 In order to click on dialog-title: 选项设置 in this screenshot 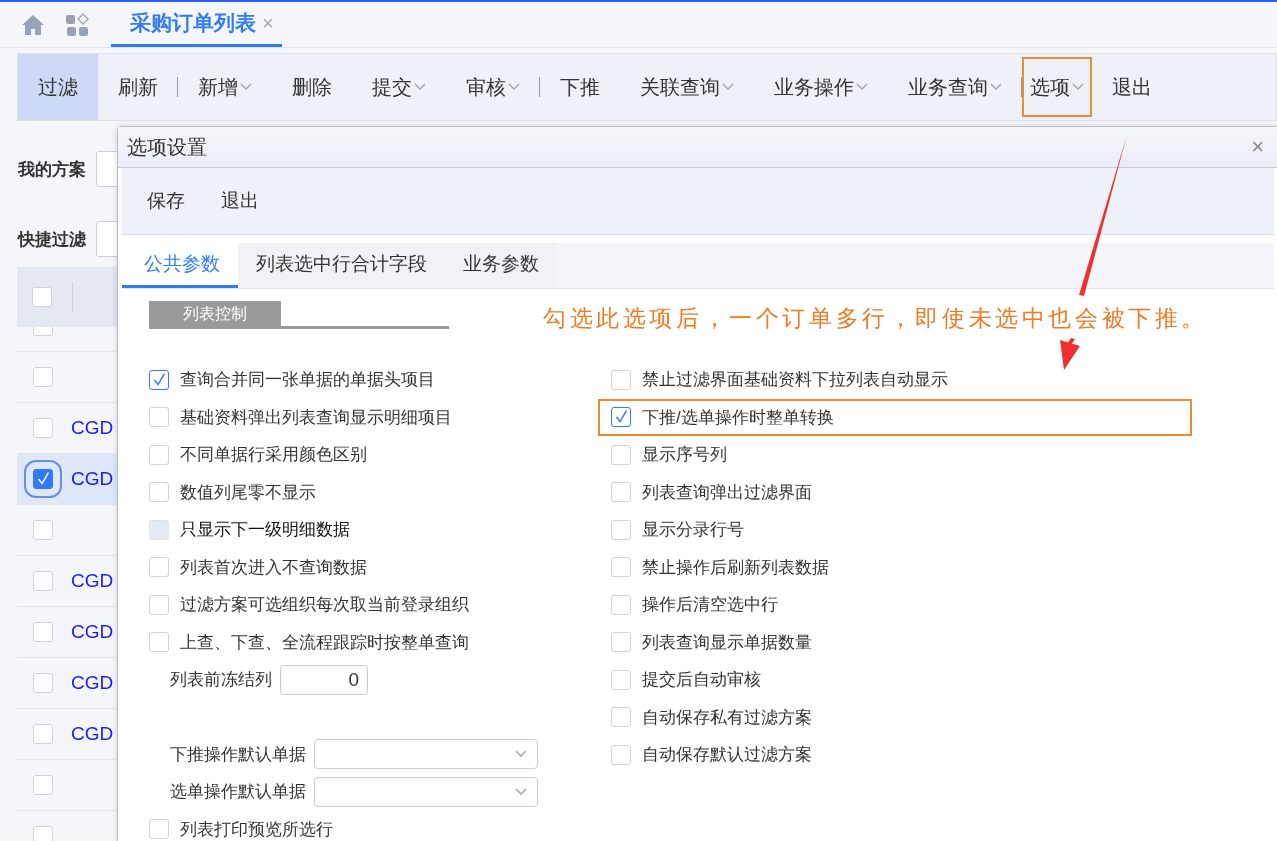, I will do `click(167, 147)`.